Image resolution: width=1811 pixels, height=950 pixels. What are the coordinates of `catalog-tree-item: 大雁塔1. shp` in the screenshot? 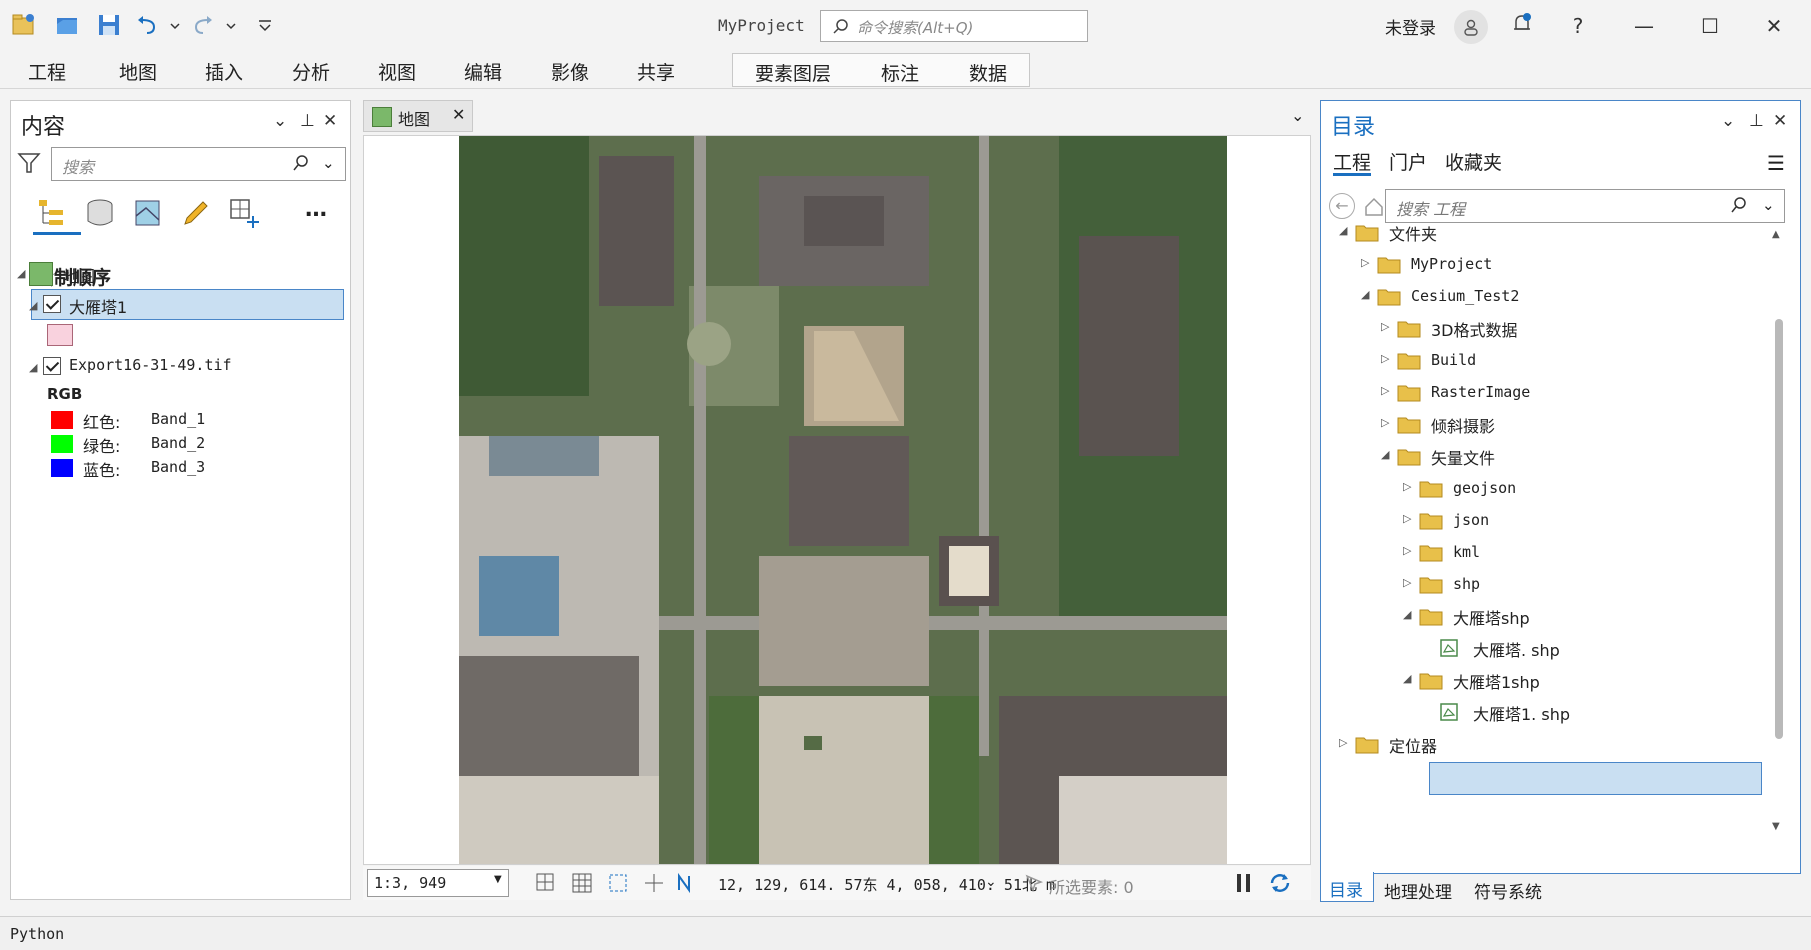 It's located at (1541, 712).